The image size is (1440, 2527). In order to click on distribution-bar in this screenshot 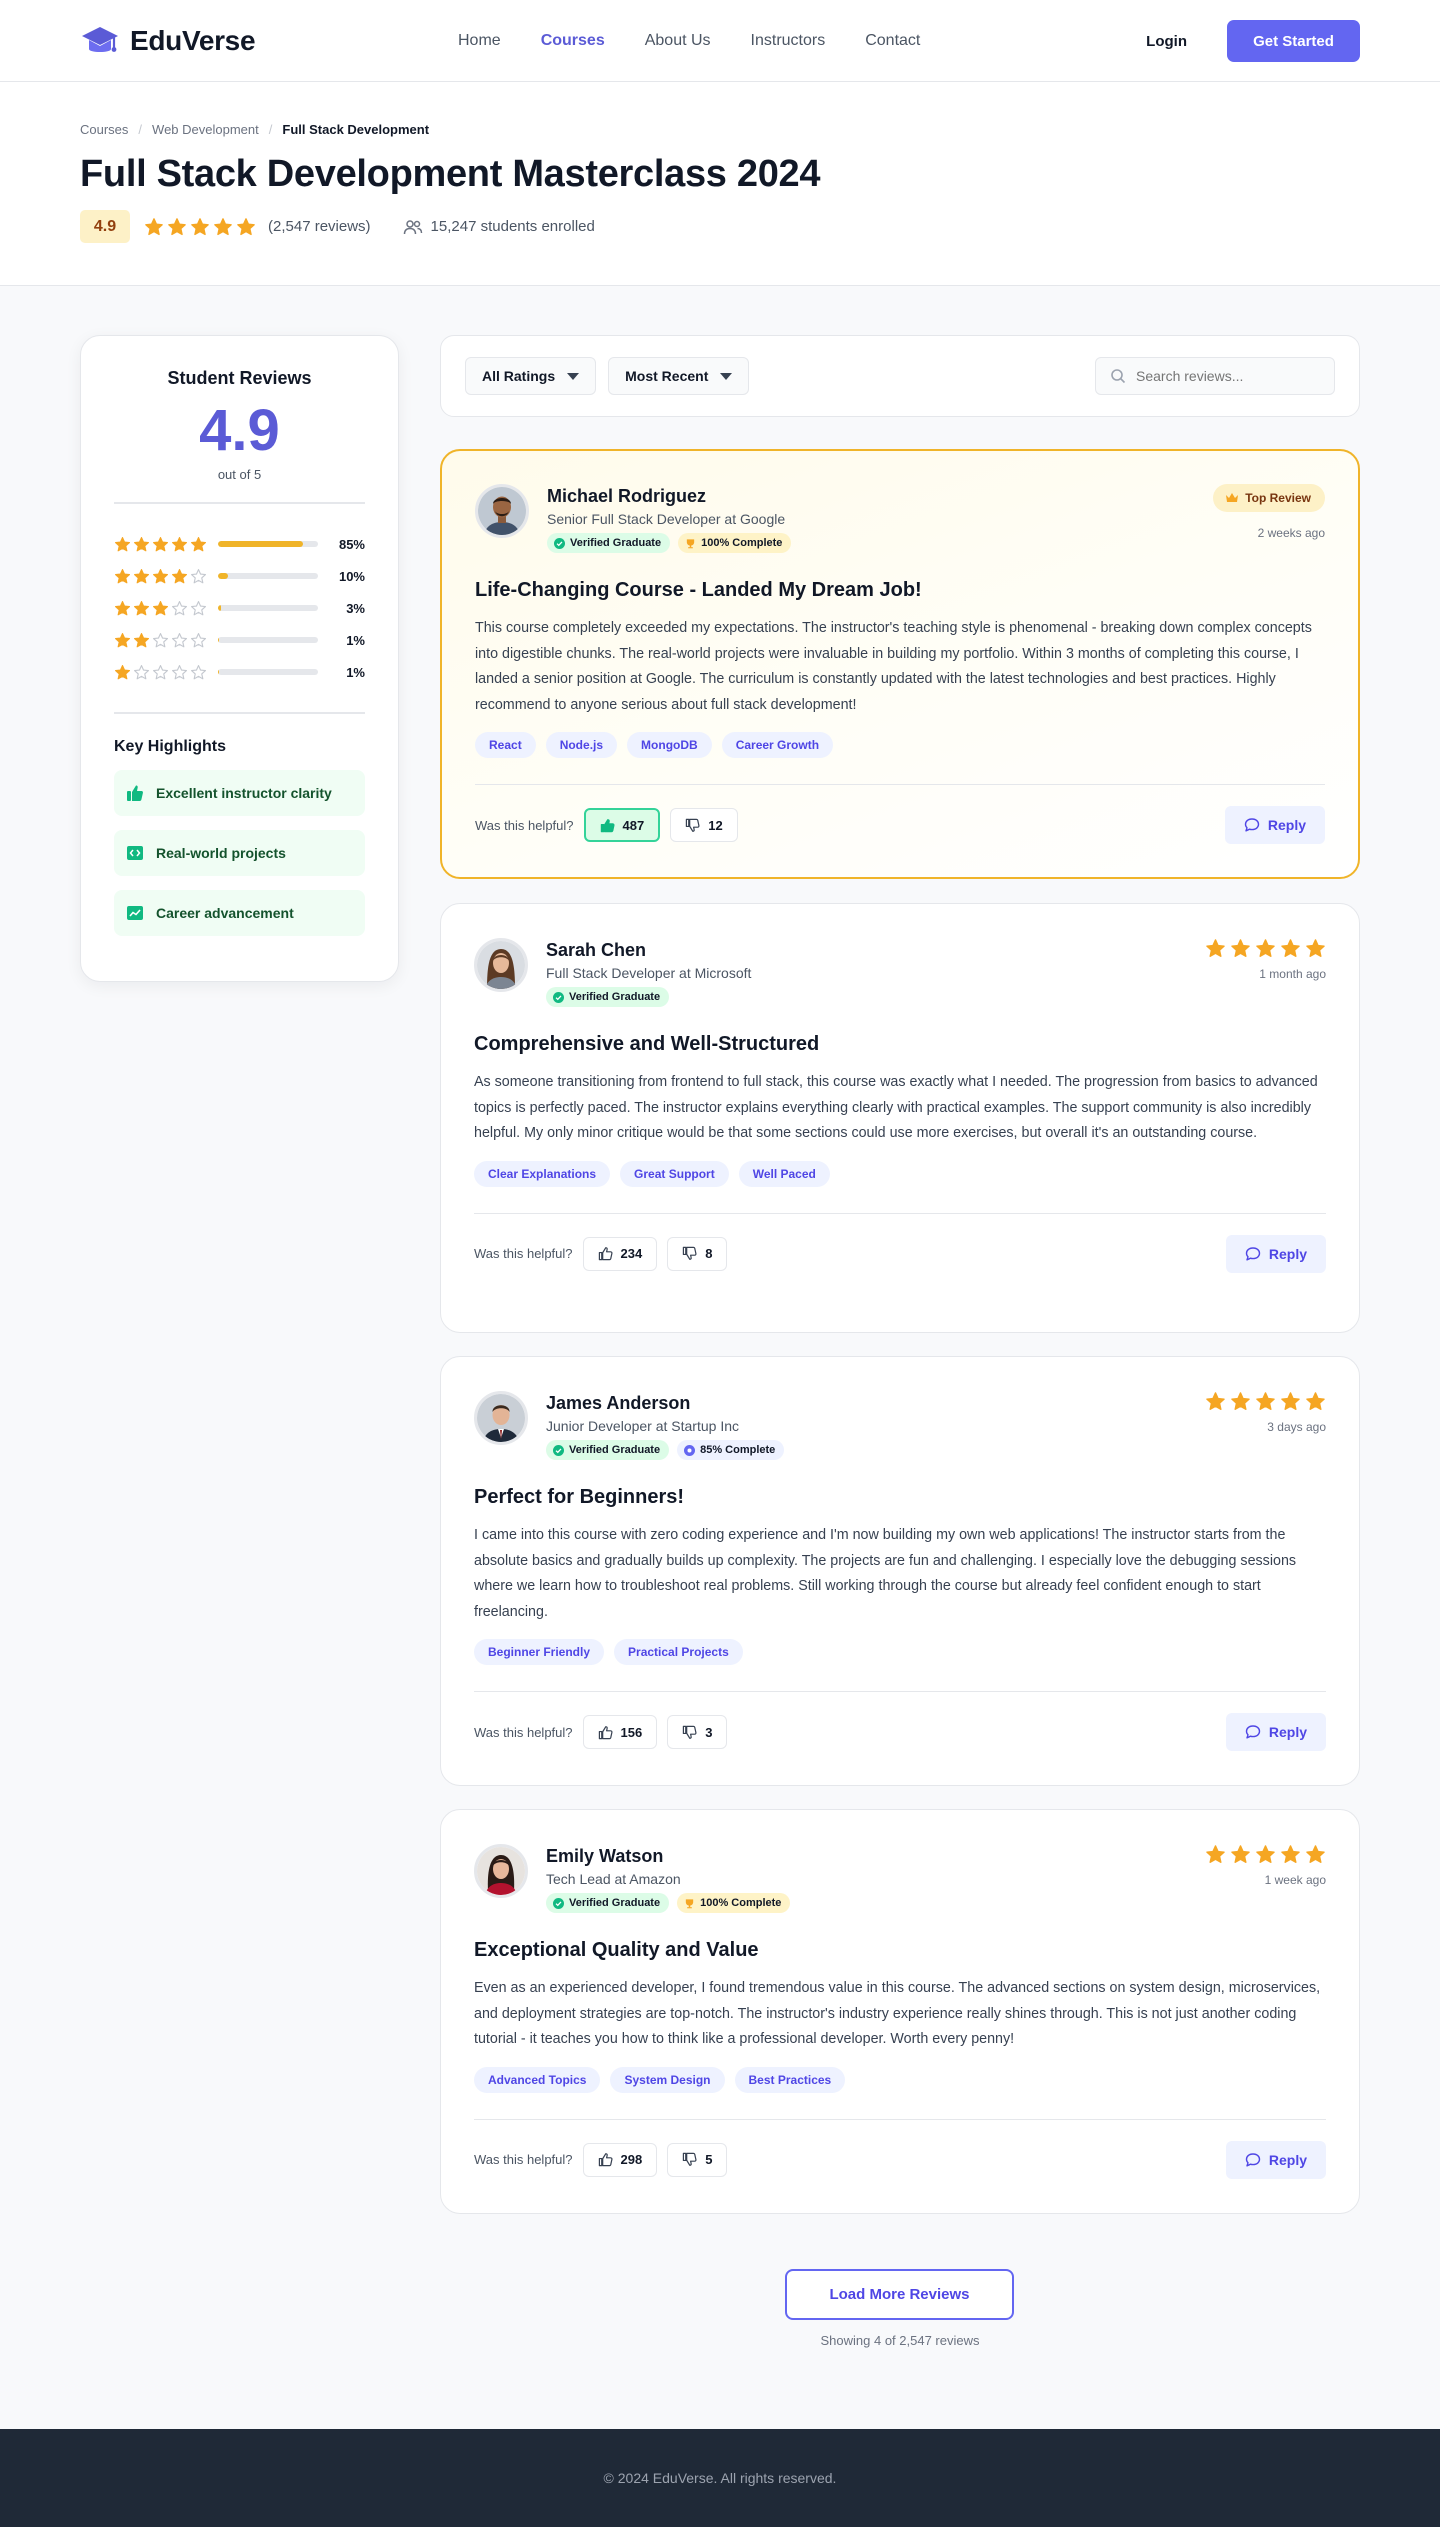, I will do `click(268, 640)`.